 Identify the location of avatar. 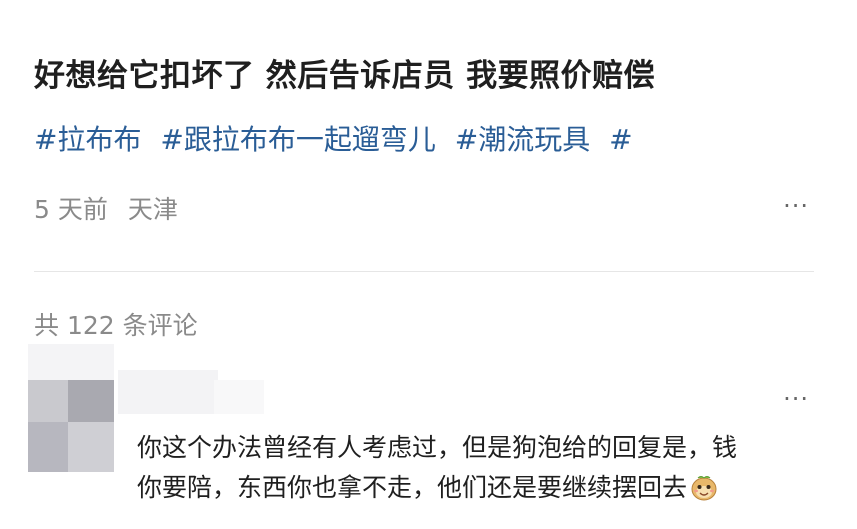
(71, 408).